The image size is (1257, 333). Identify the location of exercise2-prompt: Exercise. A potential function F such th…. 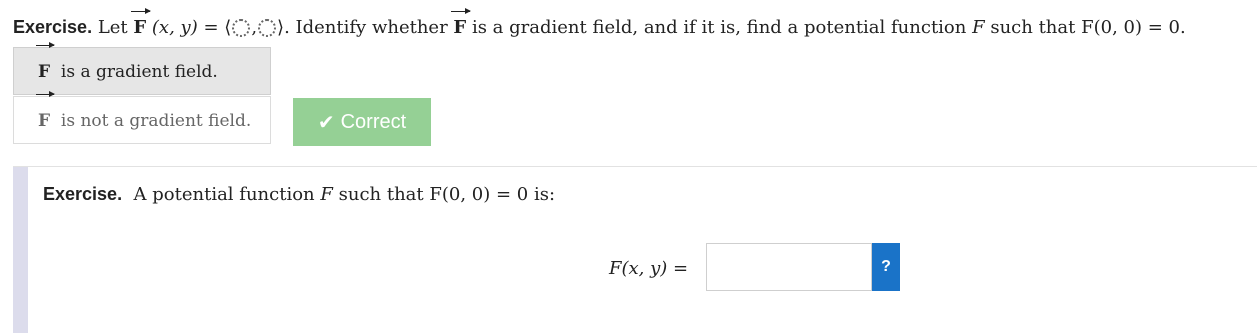
(299, 194).